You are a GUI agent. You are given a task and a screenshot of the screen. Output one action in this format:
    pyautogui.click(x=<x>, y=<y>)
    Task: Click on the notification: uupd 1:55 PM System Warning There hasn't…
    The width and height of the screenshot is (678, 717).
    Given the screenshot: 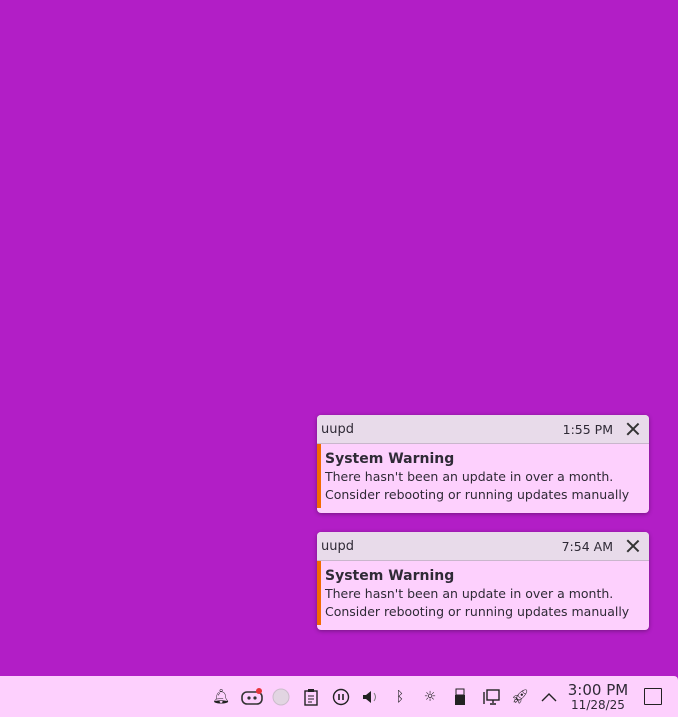 What is the action you would take?
    pyautogui.click(x=483, y=464)
    